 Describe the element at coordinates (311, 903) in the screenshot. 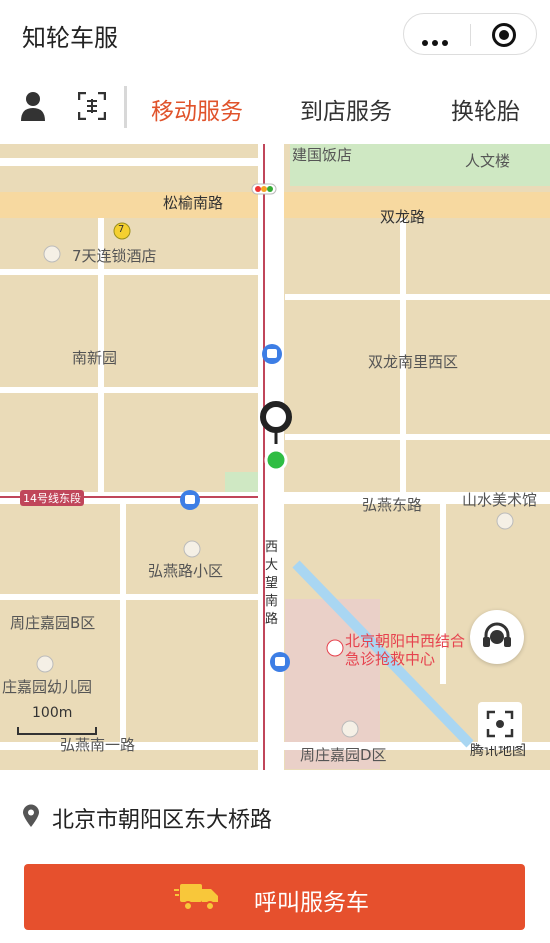

I see `call-button-label: 呼叫服务车` at that location.